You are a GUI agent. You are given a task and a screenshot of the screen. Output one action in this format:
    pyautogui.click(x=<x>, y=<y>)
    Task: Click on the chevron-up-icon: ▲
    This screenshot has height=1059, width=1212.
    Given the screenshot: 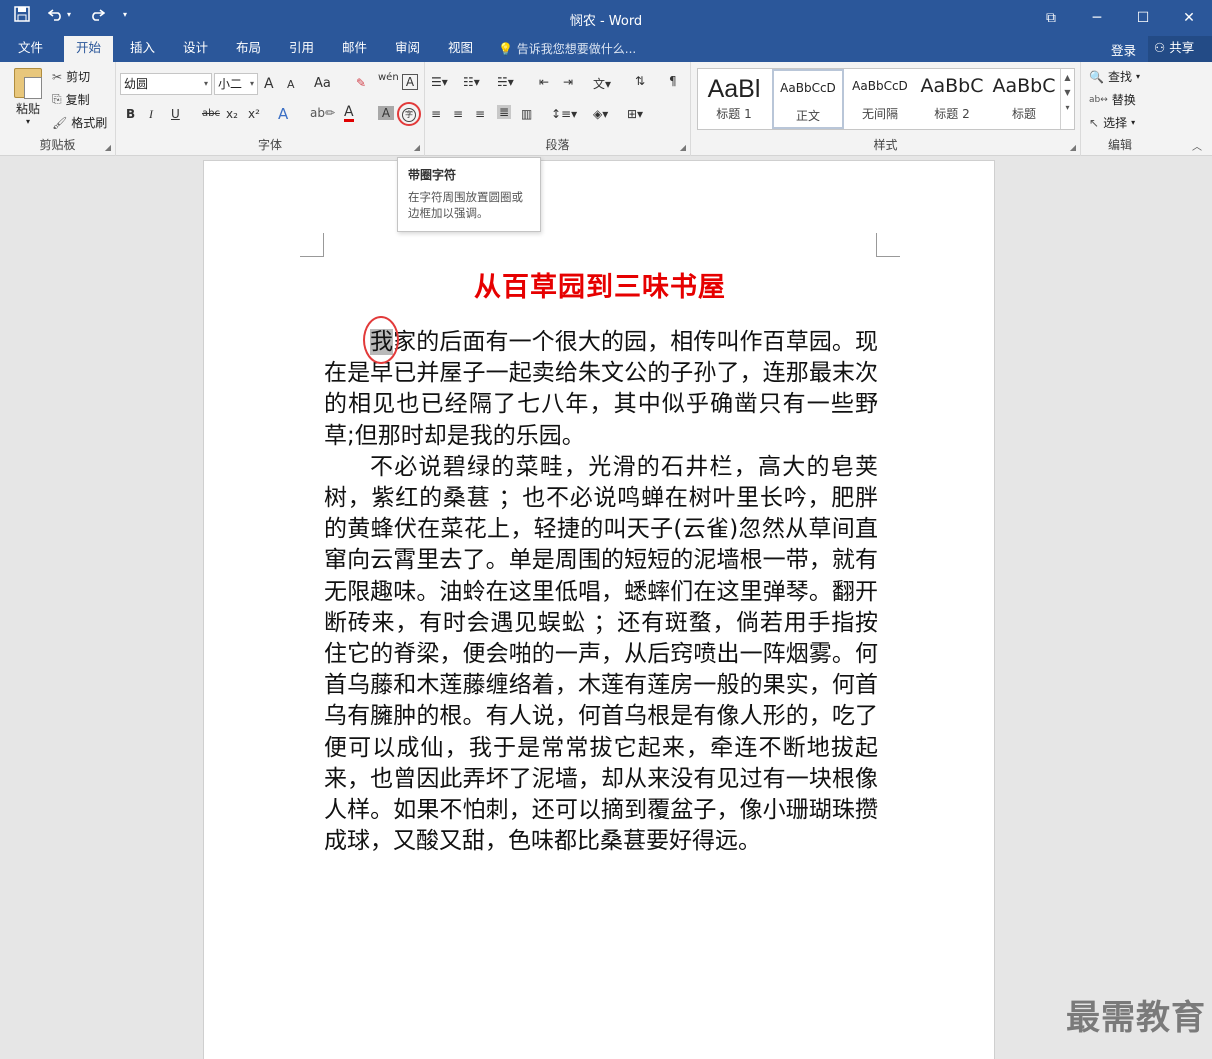 What is the action you would take?
    pyautogui.click(x=1067, y=77)
    